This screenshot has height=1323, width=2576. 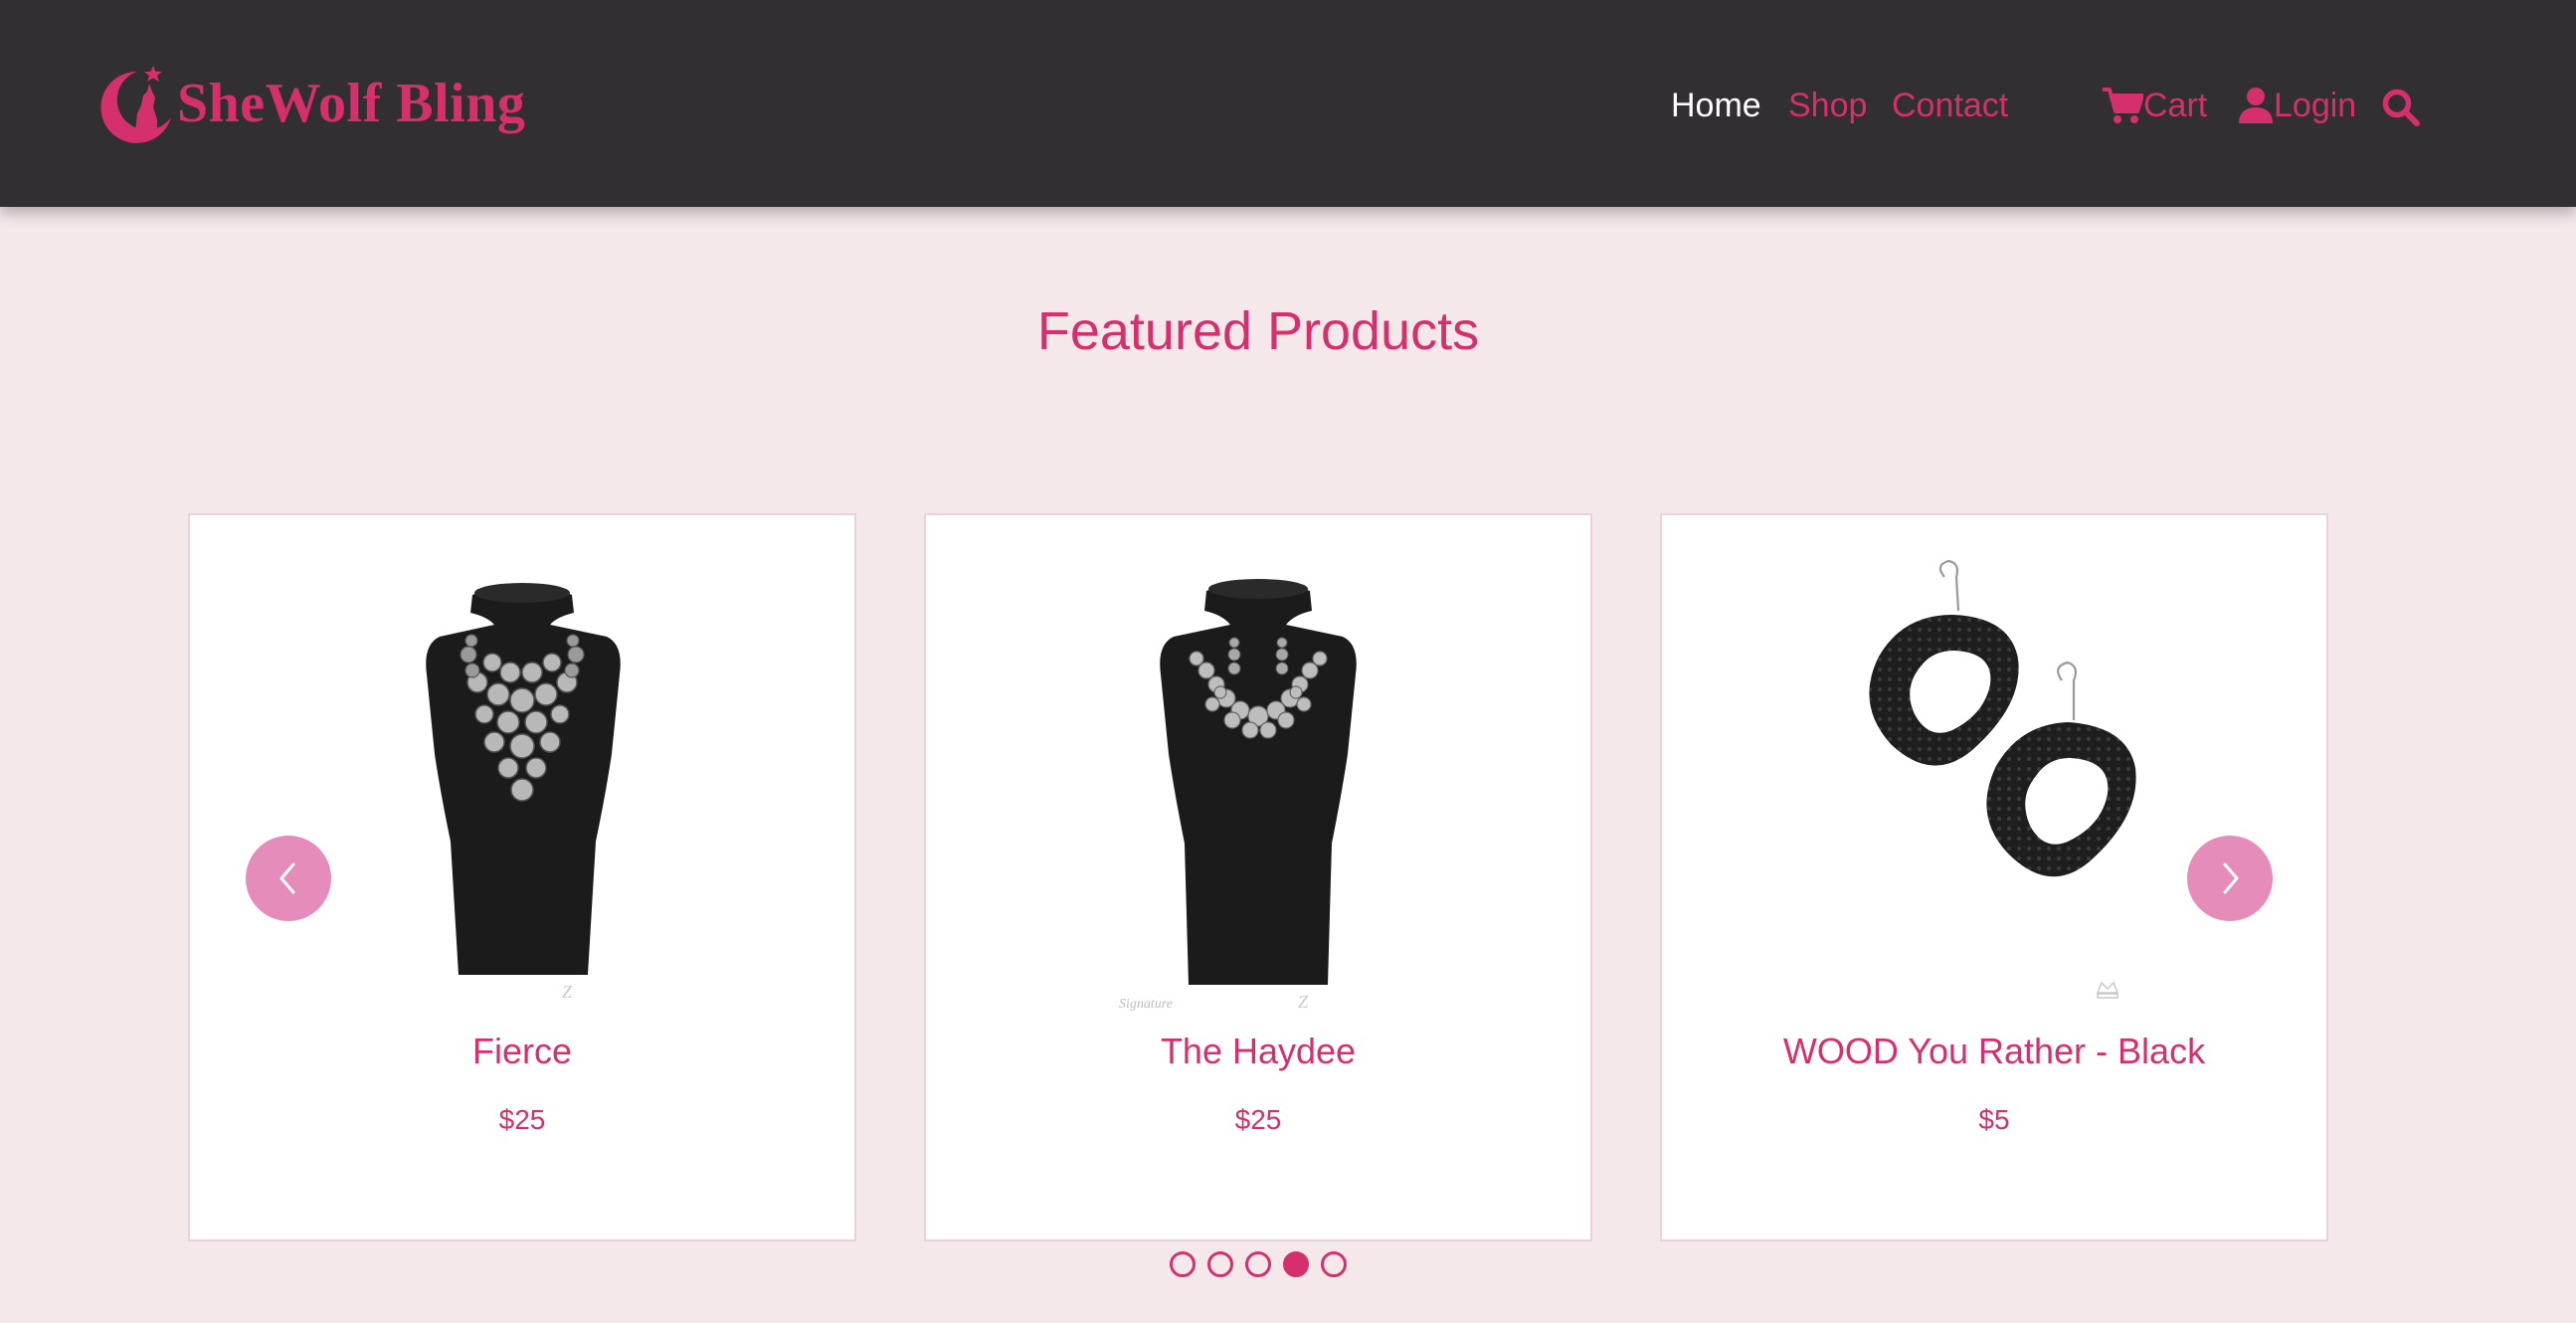 What do you see at coordinates (523, 792) in the screenshot?
I see `necklace-on-bust-image: Z` at bounding box center [523, 792].